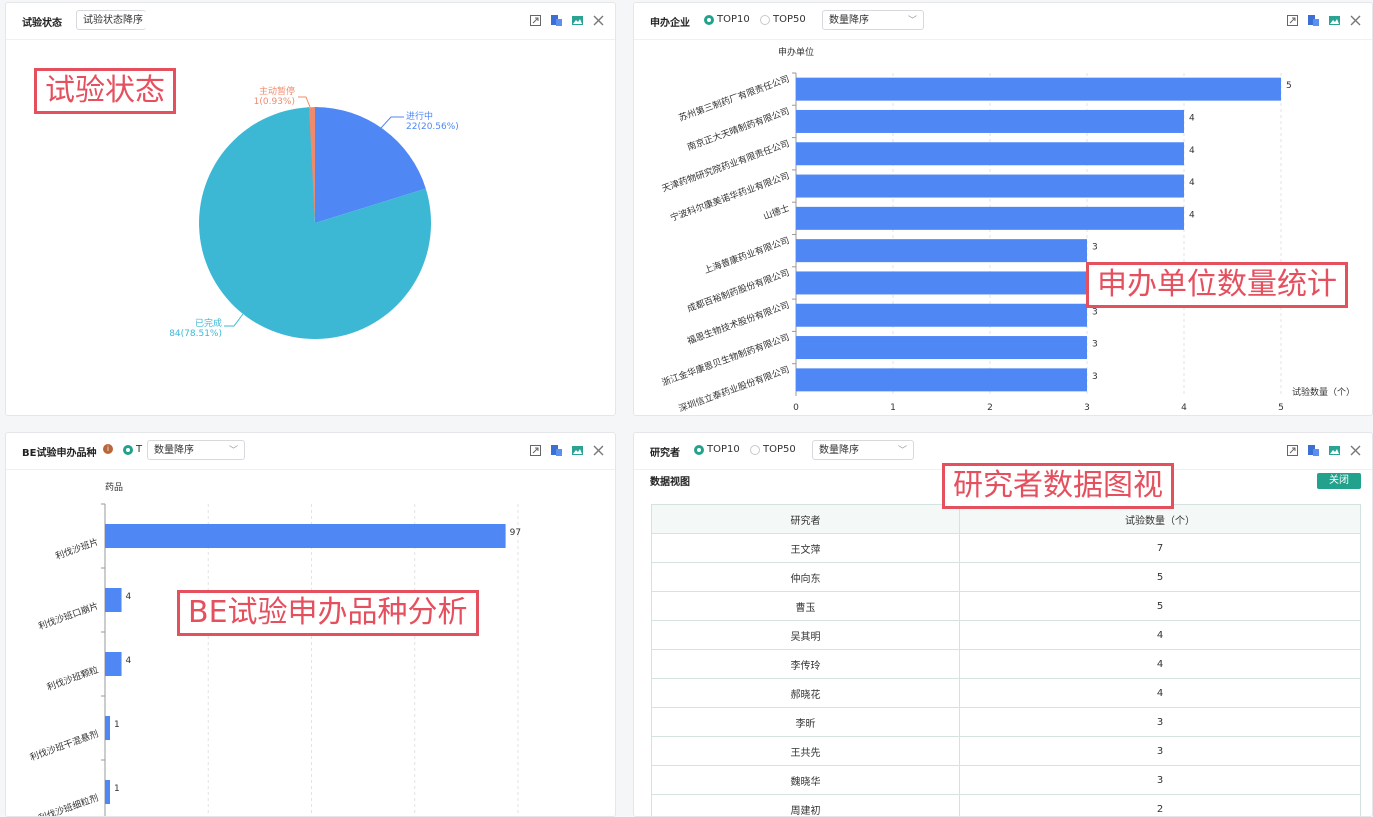 The width and height of the screenshot is (1373, 817). Describe the element at coordinates (805, 577) in the screenshot. I see `cell-researcher: 仲向东` at that location.